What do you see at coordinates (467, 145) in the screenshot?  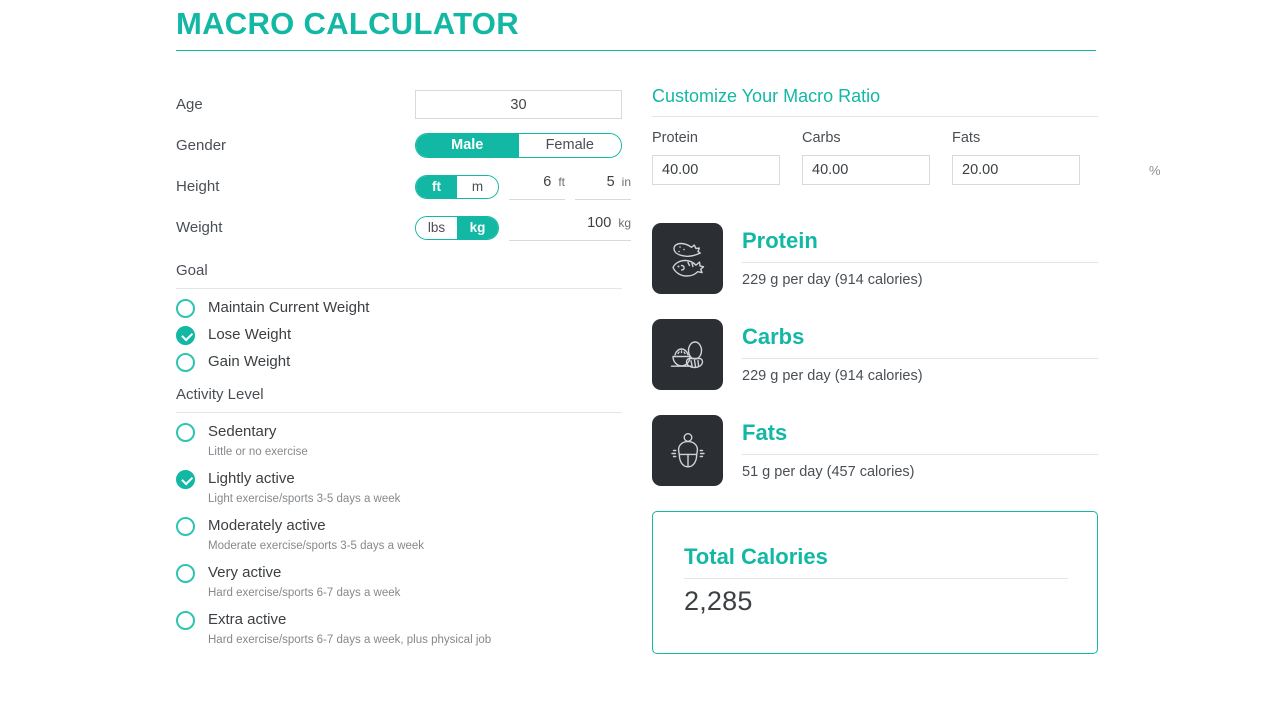 I see `gender-option-male: Male` at bounding box center [467, 145].